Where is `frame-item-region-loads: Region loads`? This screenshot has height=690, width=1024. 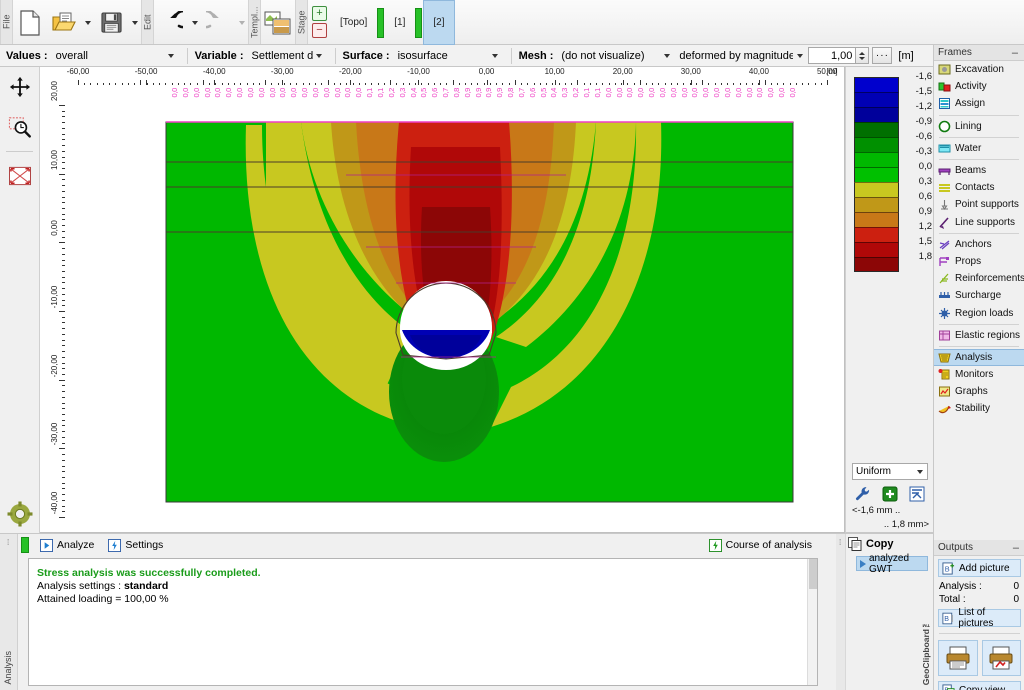 frame-item-region-loads: Region loads is located at coordinates (979, 312).